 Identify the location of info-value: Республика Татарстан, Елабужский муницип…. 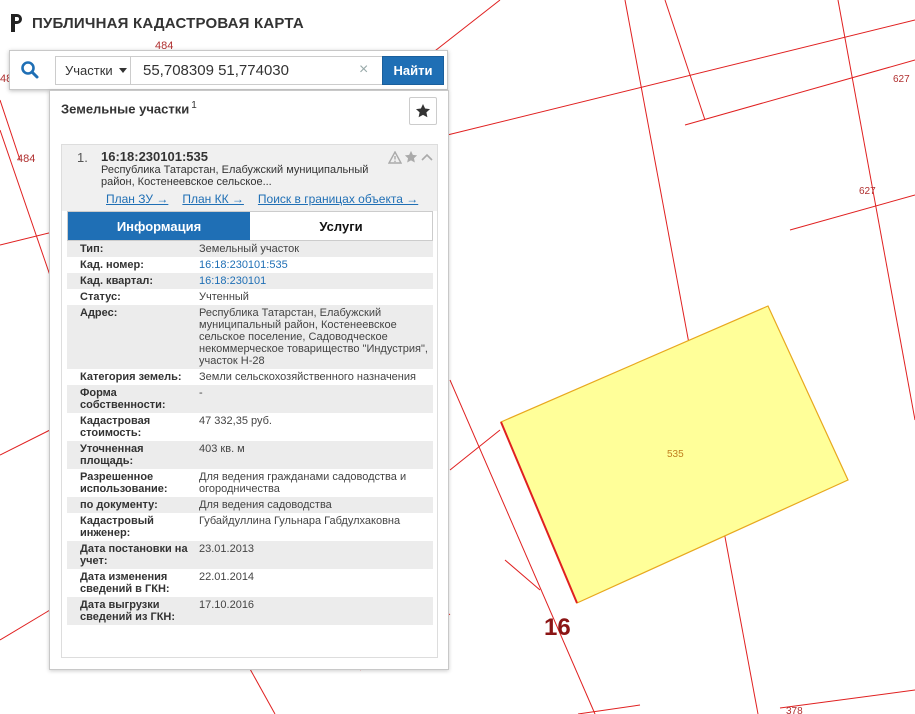
(313, 337).